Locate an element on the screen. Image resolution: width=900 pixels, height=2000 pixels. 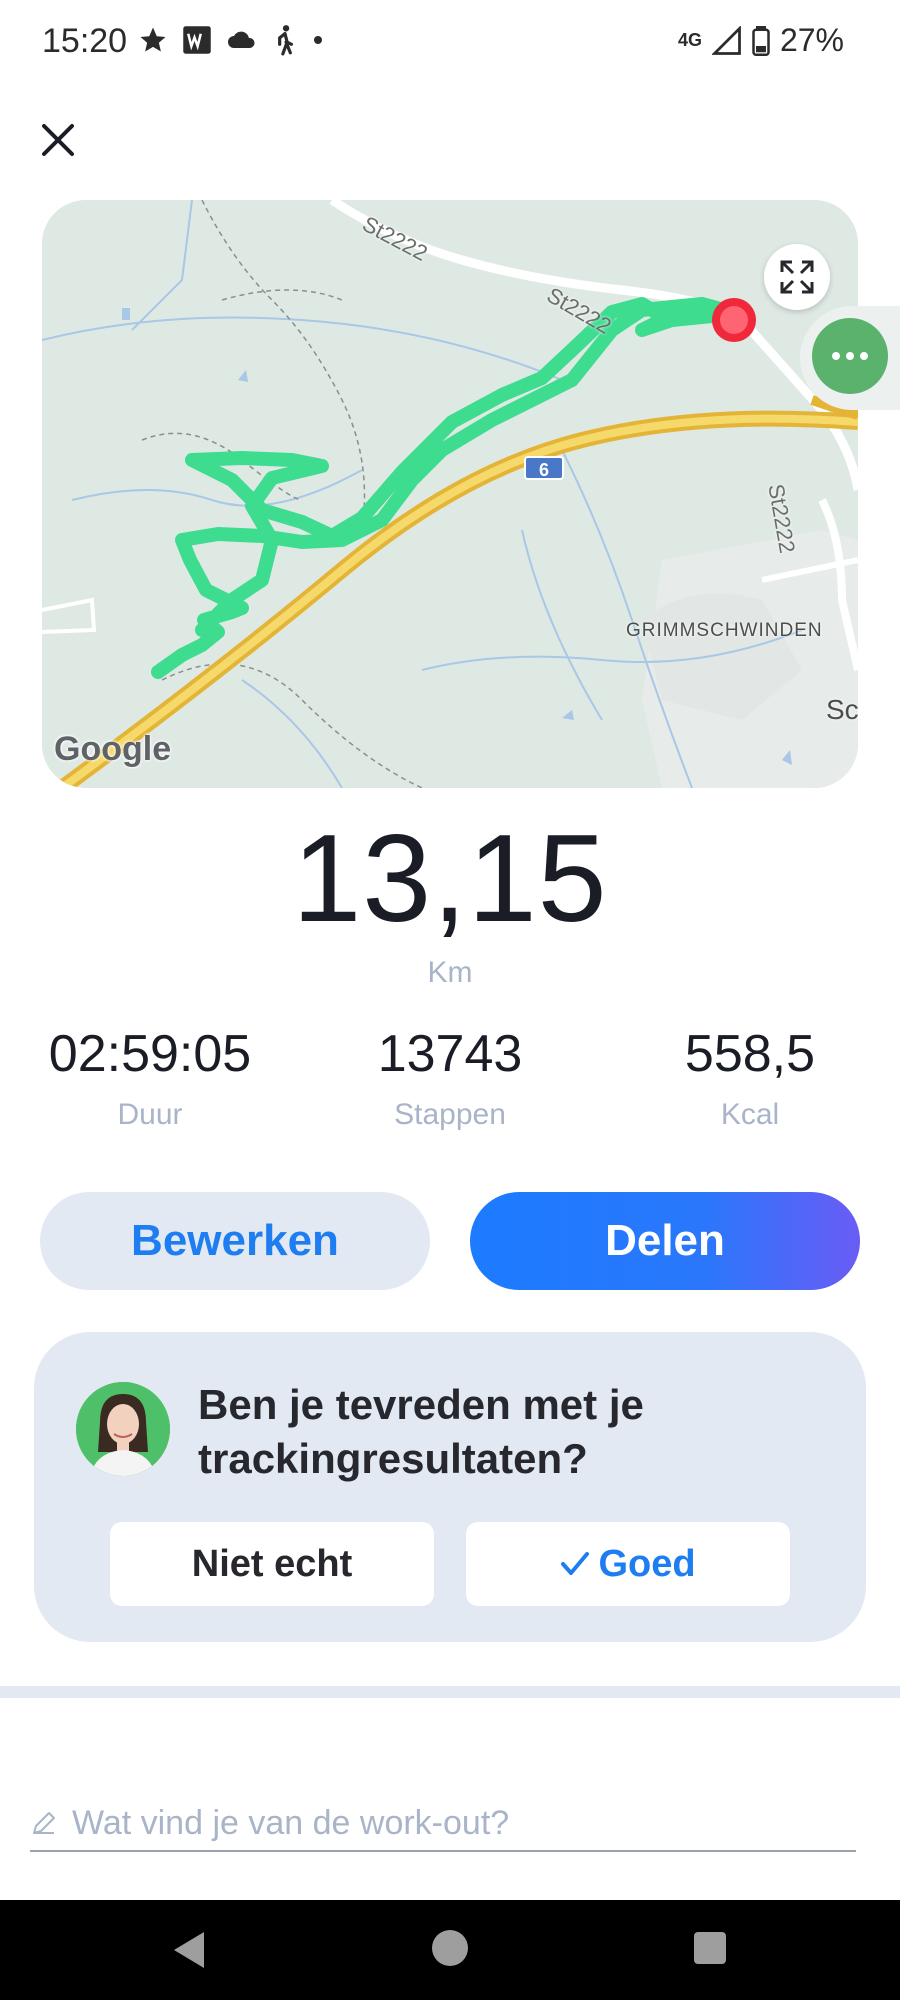
home-icon is located at coordinates (450, 1948).